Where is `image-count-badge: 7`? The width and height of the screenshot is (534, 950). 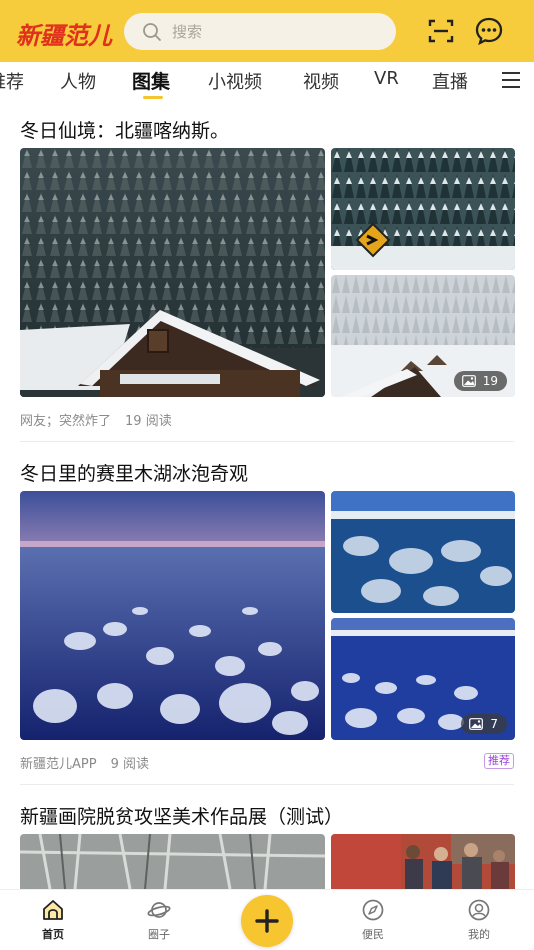
image-count-badge: 7 is located at coordinates (484, 724).